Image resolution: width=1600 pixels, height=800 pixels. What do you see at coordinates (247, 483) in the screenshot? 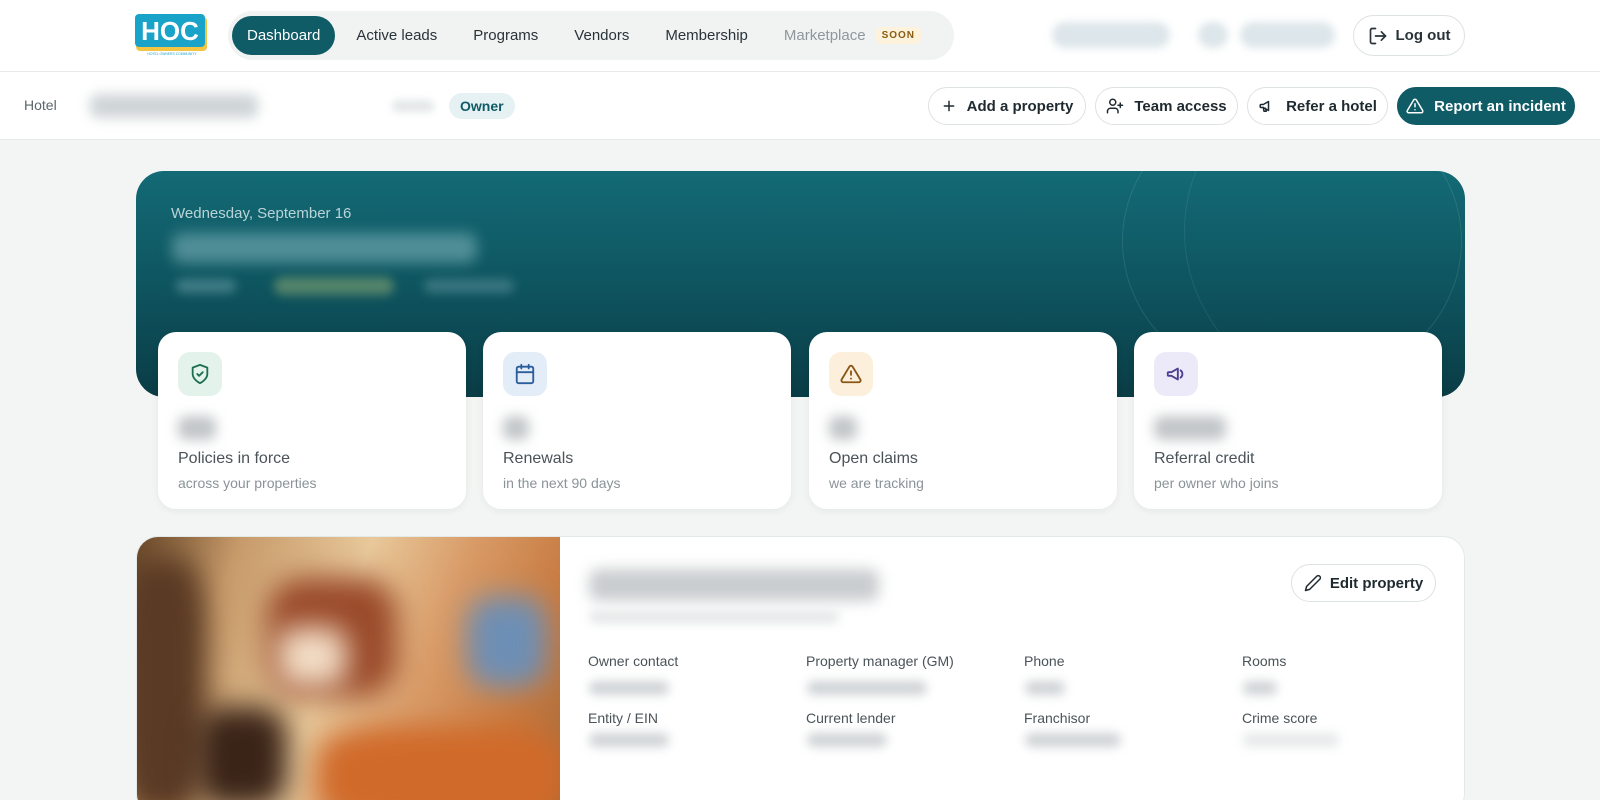
I see `stat-sublabel: across your properties` at bounding box center [247, 483].